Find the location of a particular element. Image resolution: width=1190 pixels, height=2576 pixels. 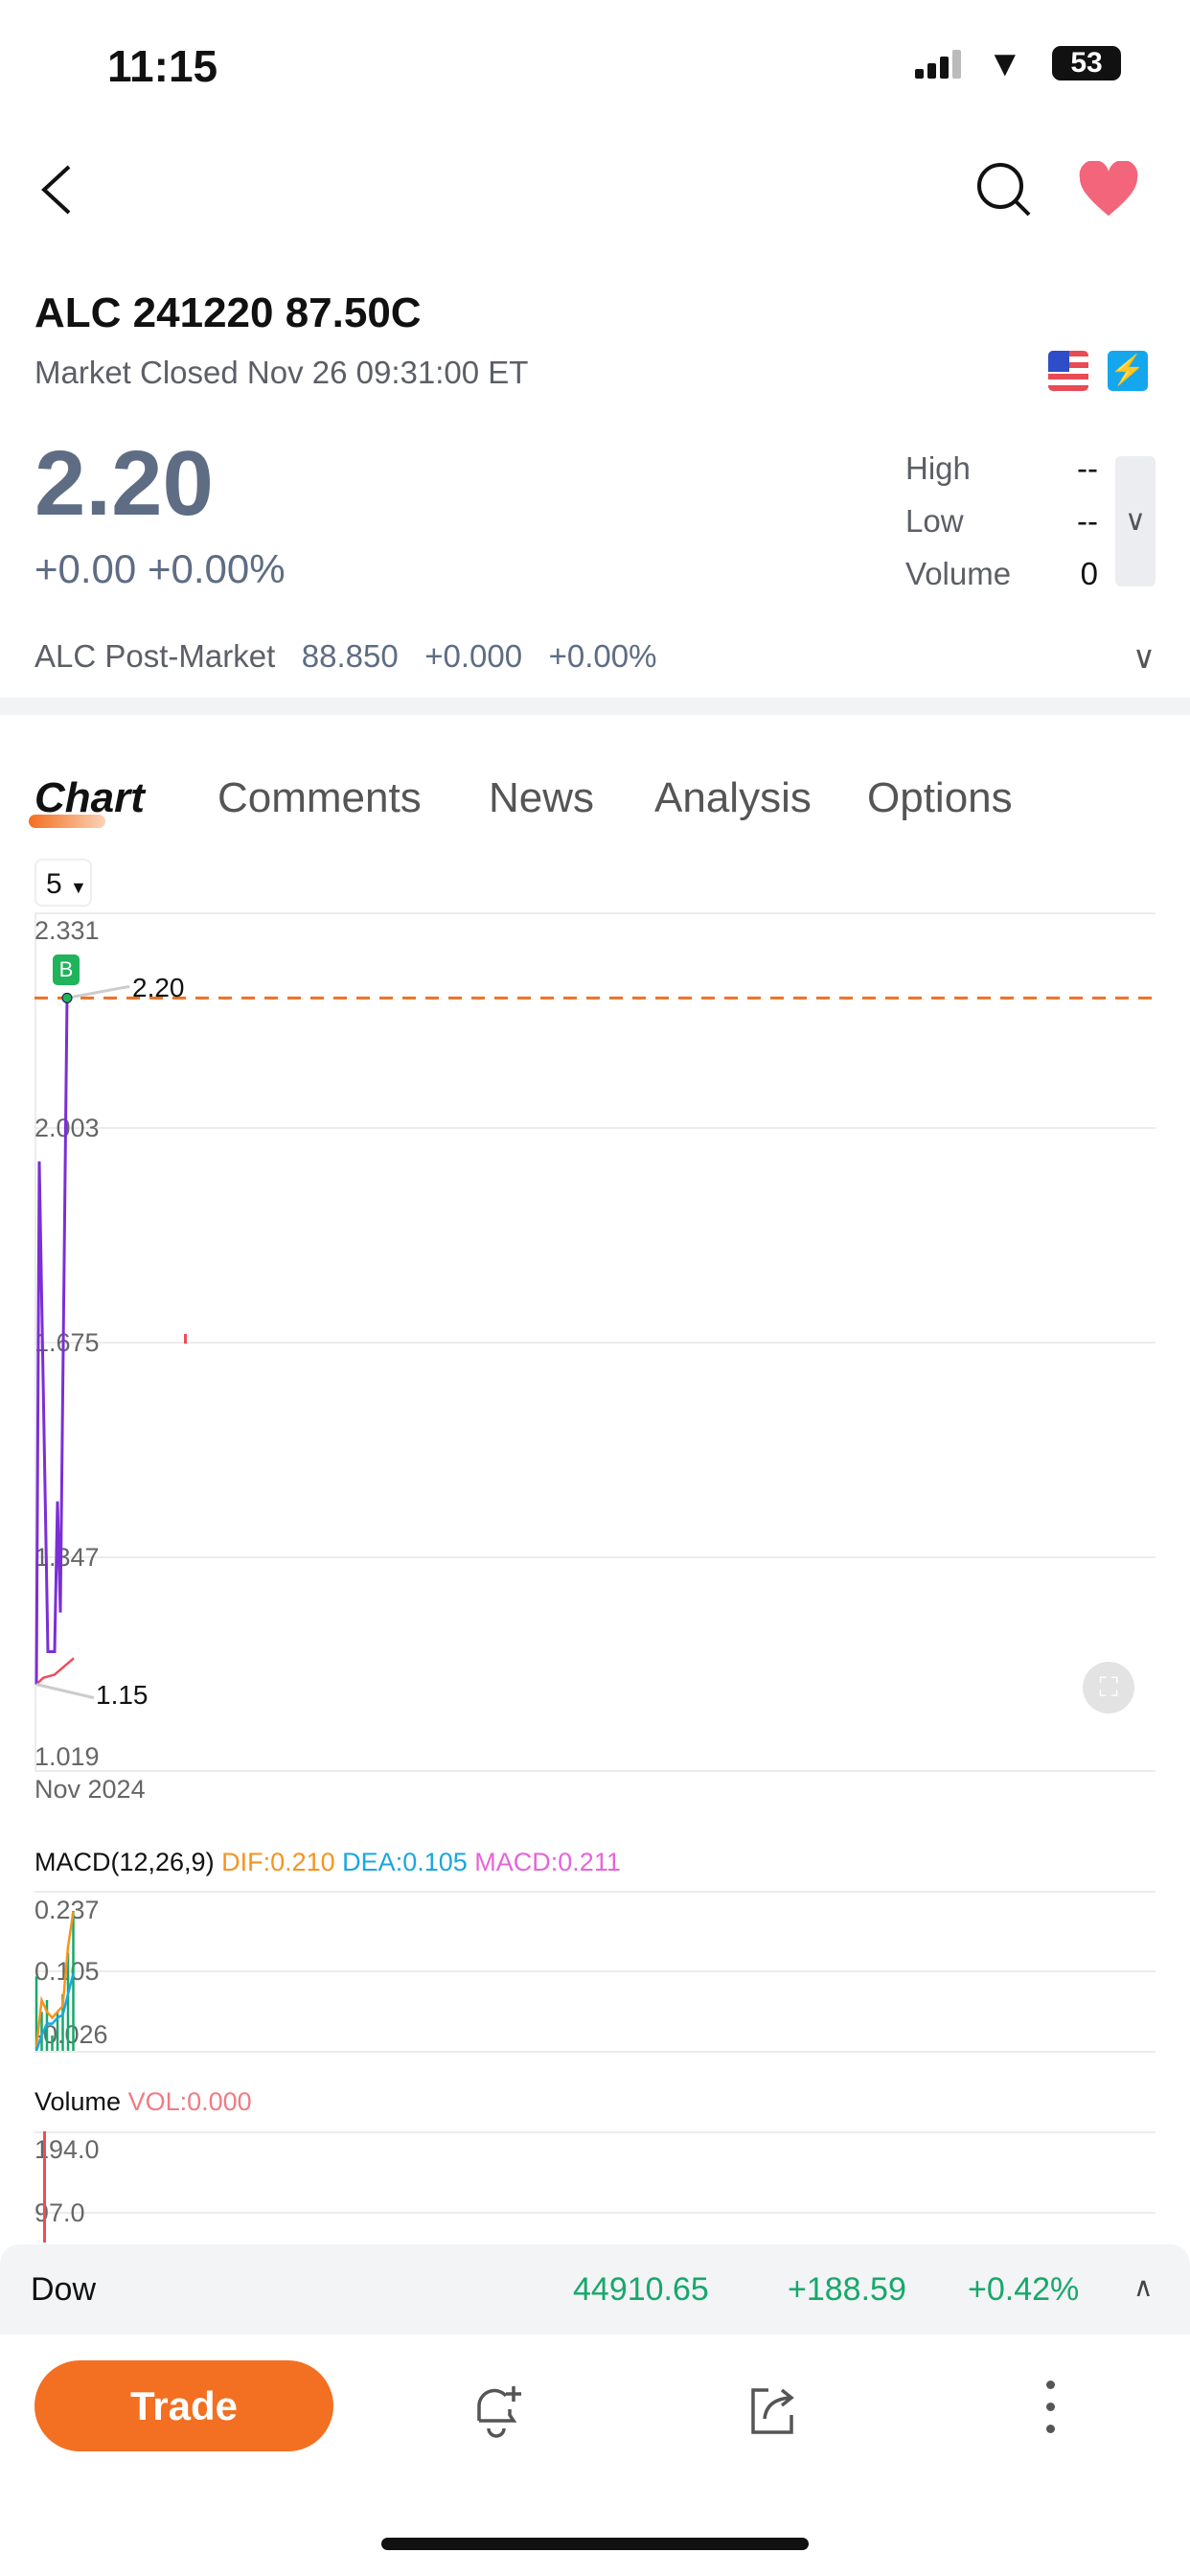

last-price-label: 2.20 is located at coordinates (159, 987).